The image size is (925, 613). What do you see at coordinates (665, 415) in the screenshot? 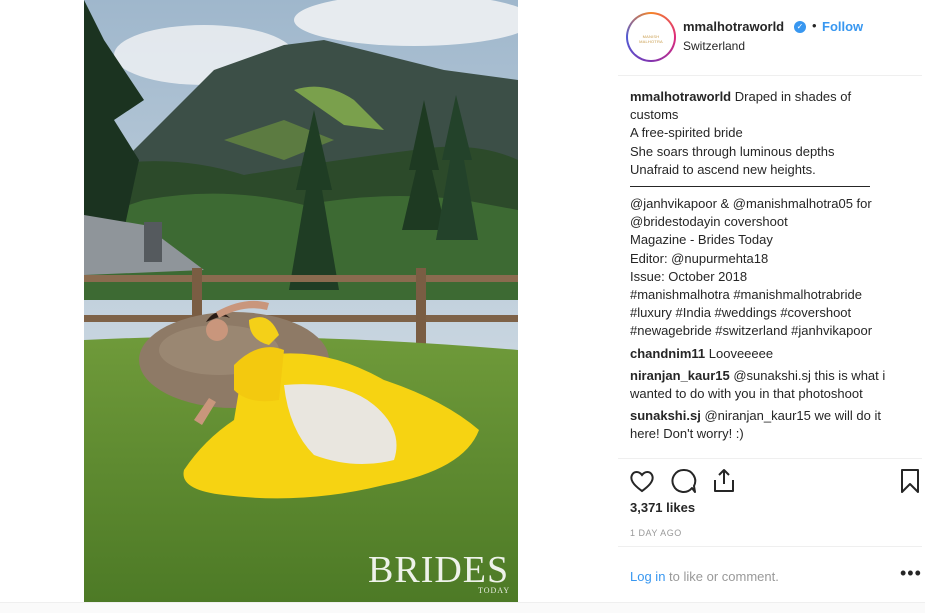
I see `comment-username: sunakshi.sj` at bounding box center [665, 415].